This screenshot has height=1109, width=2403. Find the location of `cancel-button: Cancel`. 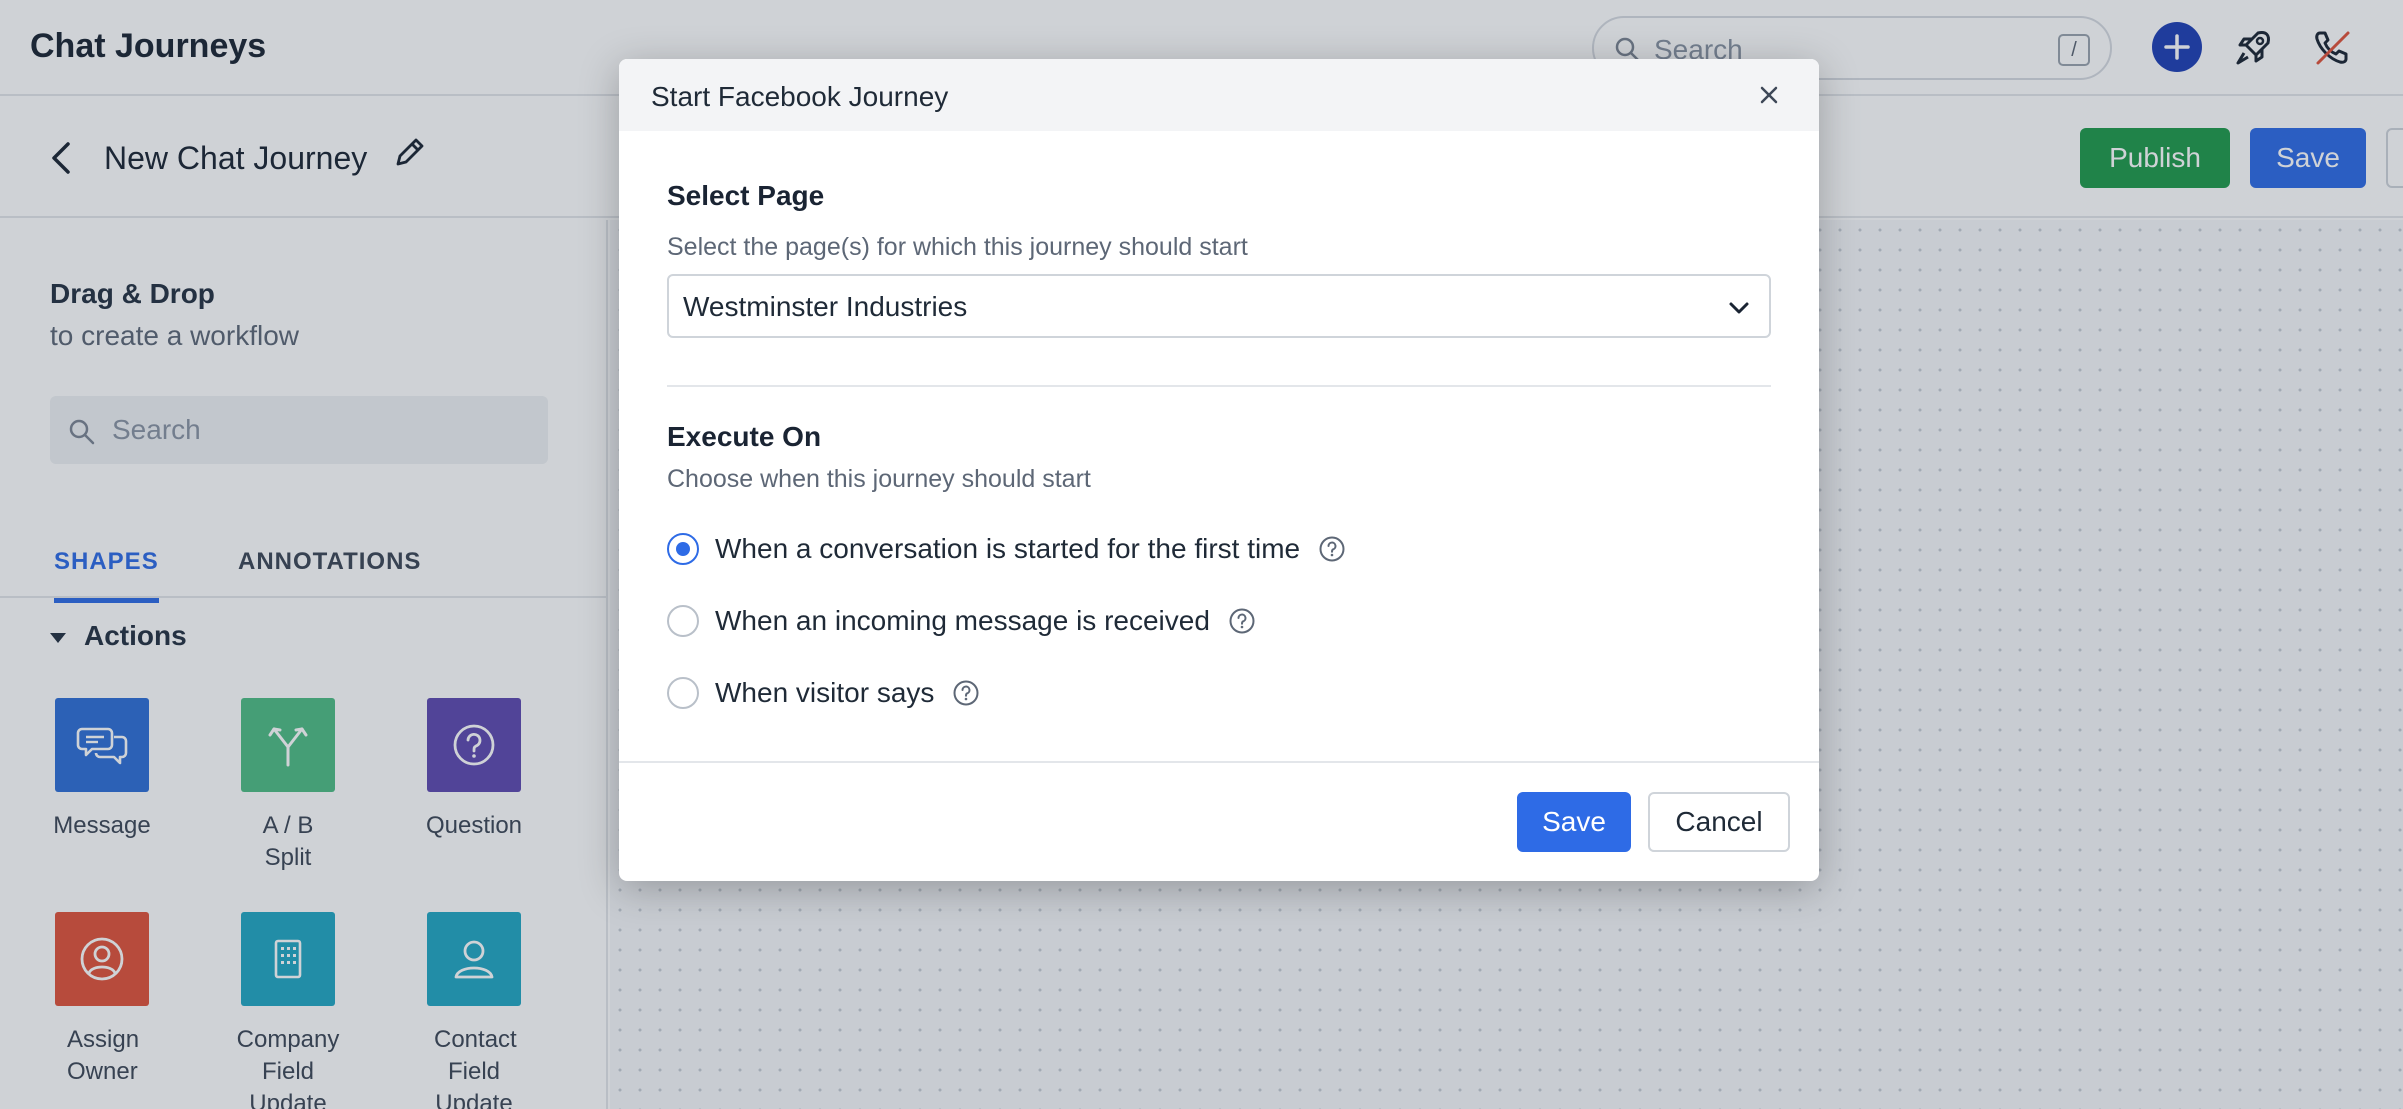

cancel-button: Cancel is located at coordinates (1719, 822).